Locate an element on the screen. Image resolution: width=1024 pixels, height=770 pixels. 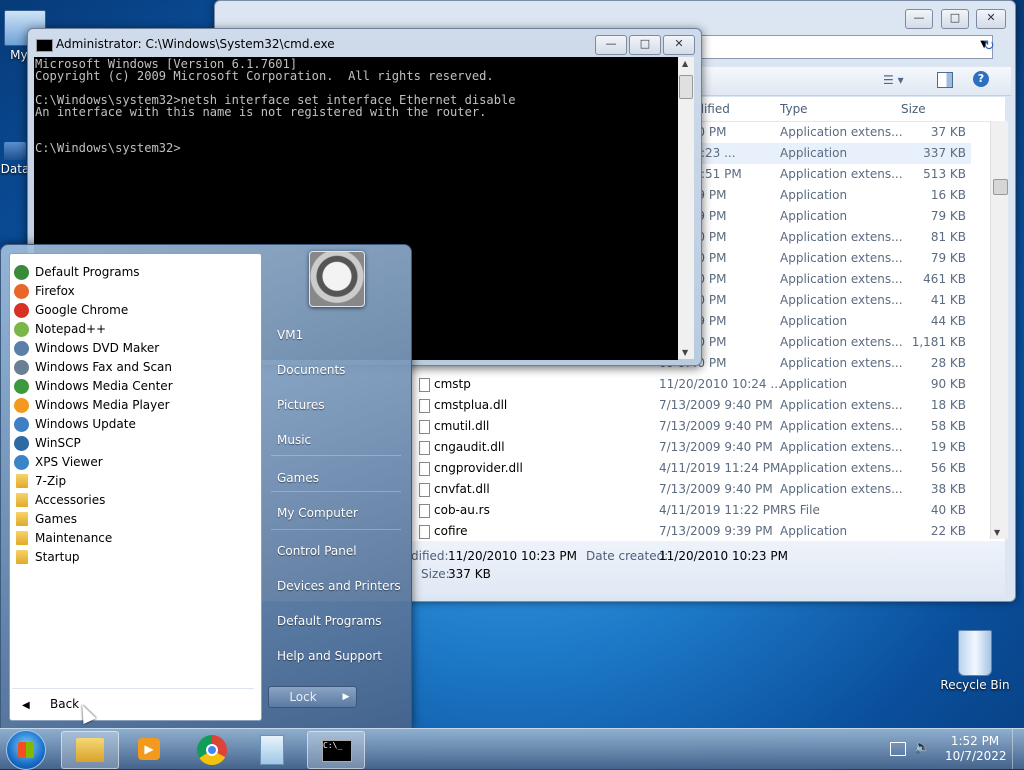
program-item: Startup is located at coordinates (134, 557).